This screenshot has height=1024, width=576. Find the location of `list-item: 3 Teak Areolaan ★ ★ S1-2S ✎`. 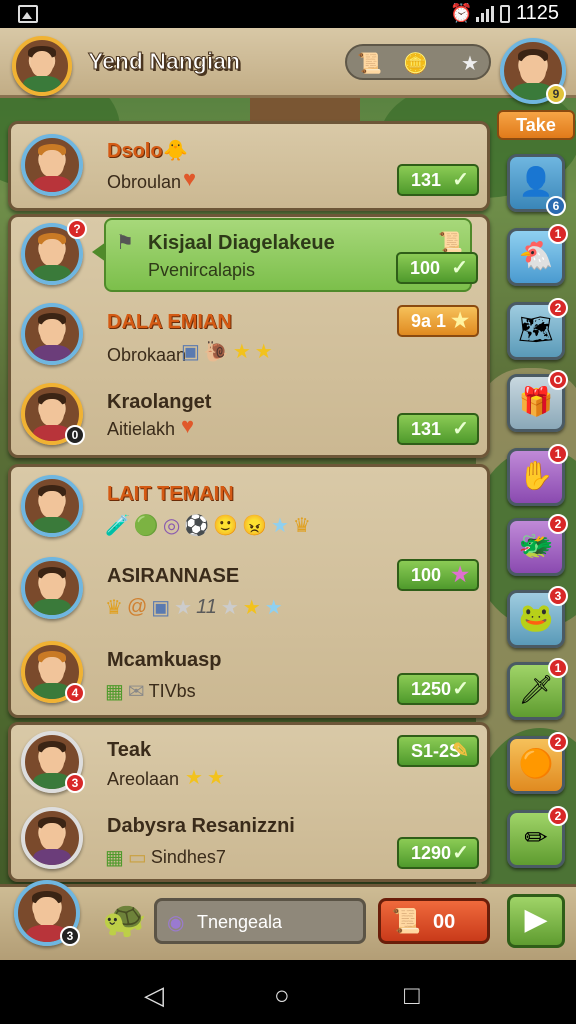

list-item: 3 Teak Areolaan ★ ★ S1-2S ✎ is located at coordinates (249, 765).